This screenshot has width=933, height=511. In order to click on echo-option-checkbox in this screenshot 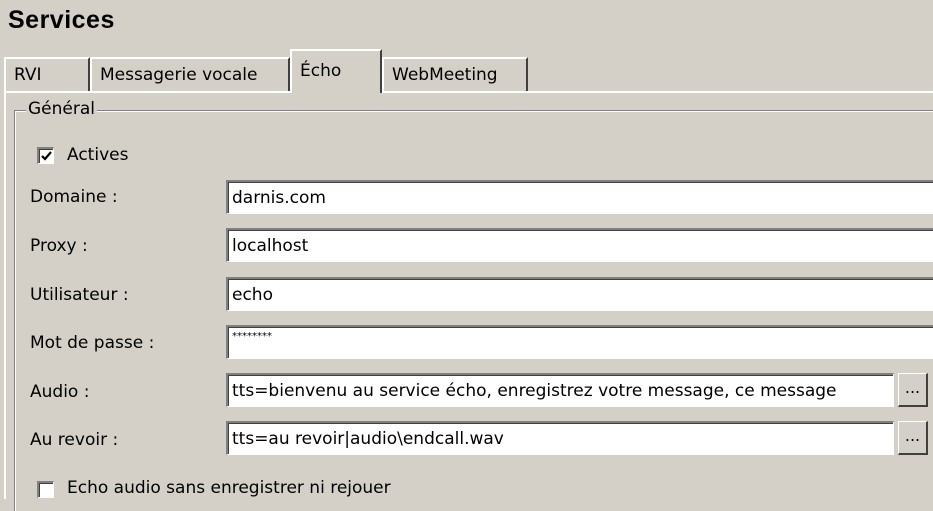, I will do `click(45, 489)`.